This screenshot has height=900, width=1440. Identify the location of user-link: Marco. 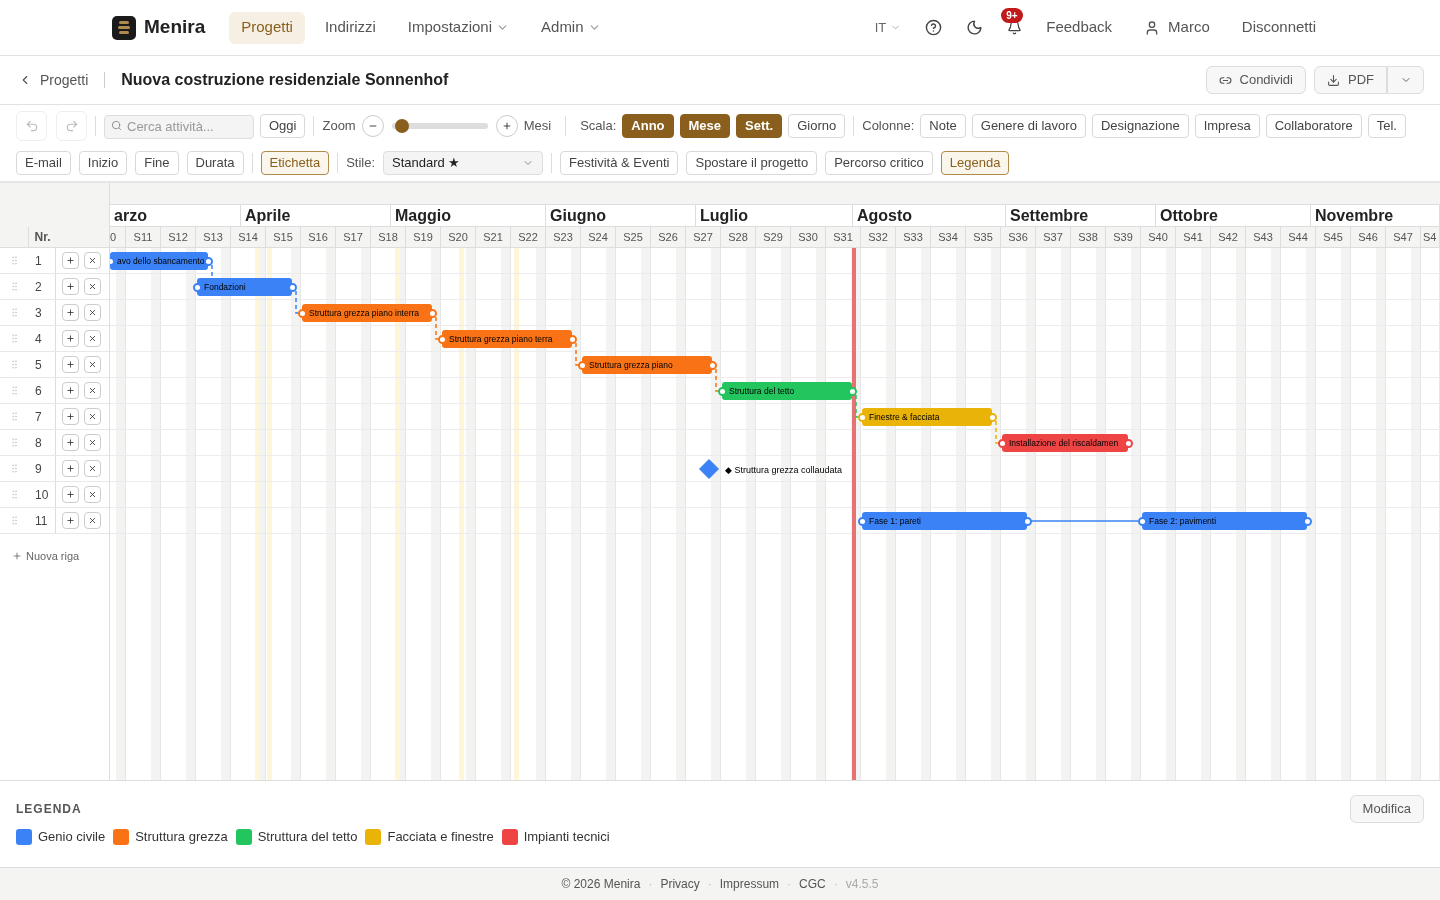
(1189, 27).